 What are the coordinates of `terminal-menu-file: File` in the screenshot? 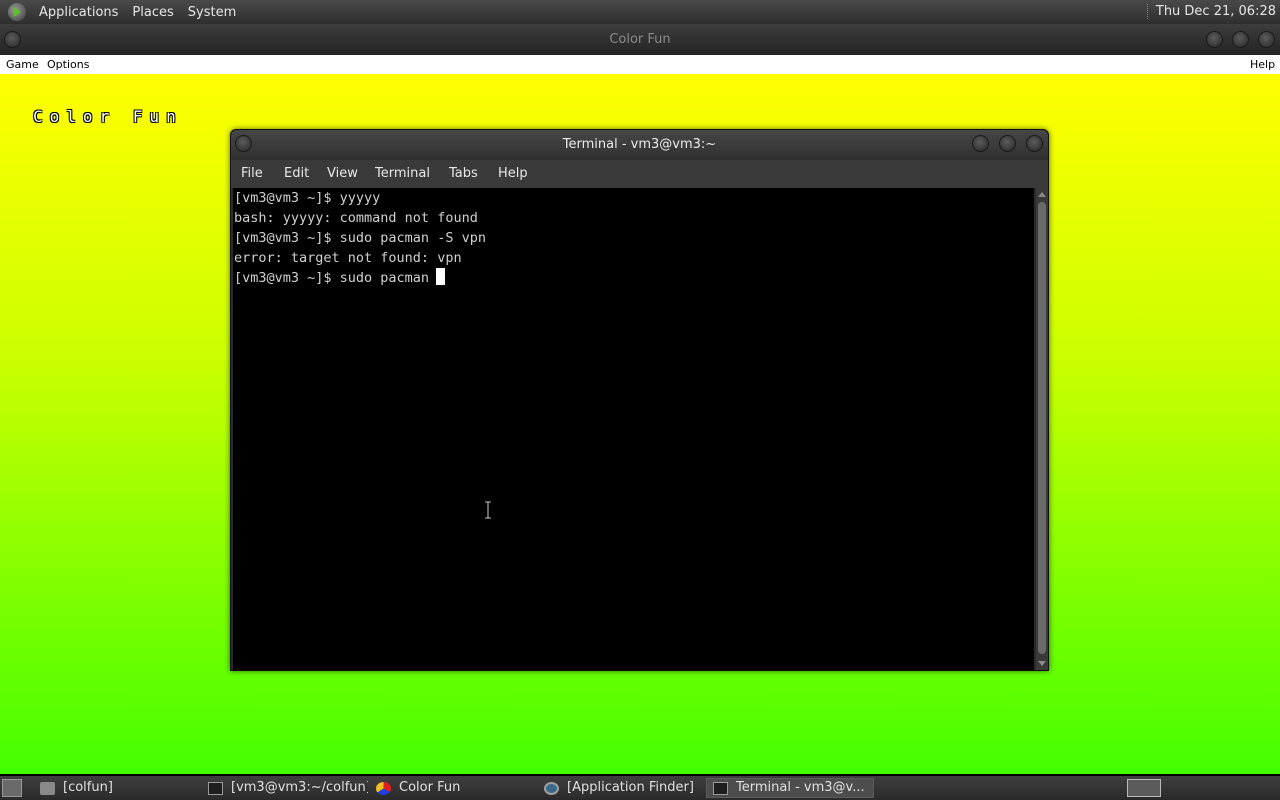 It's located at (252, 173).